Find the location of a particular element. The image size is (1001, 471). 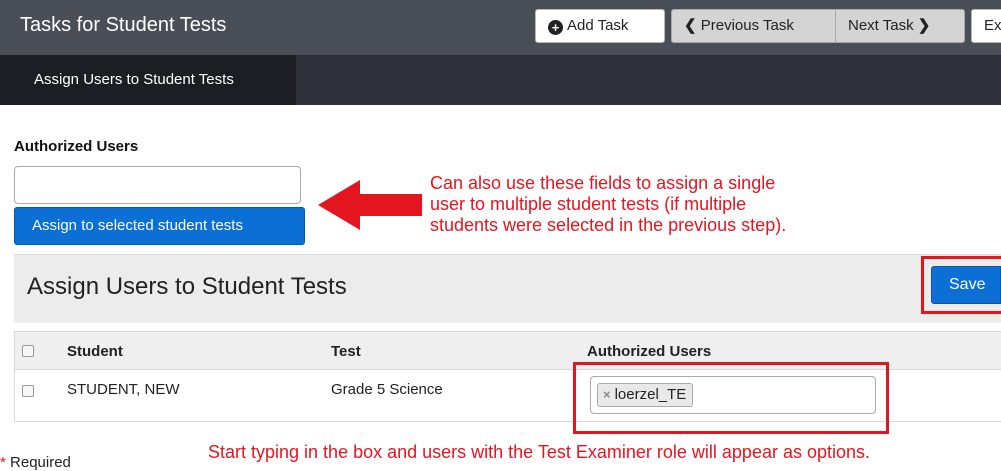

save-button: Save is located at coordinates (966, 285).